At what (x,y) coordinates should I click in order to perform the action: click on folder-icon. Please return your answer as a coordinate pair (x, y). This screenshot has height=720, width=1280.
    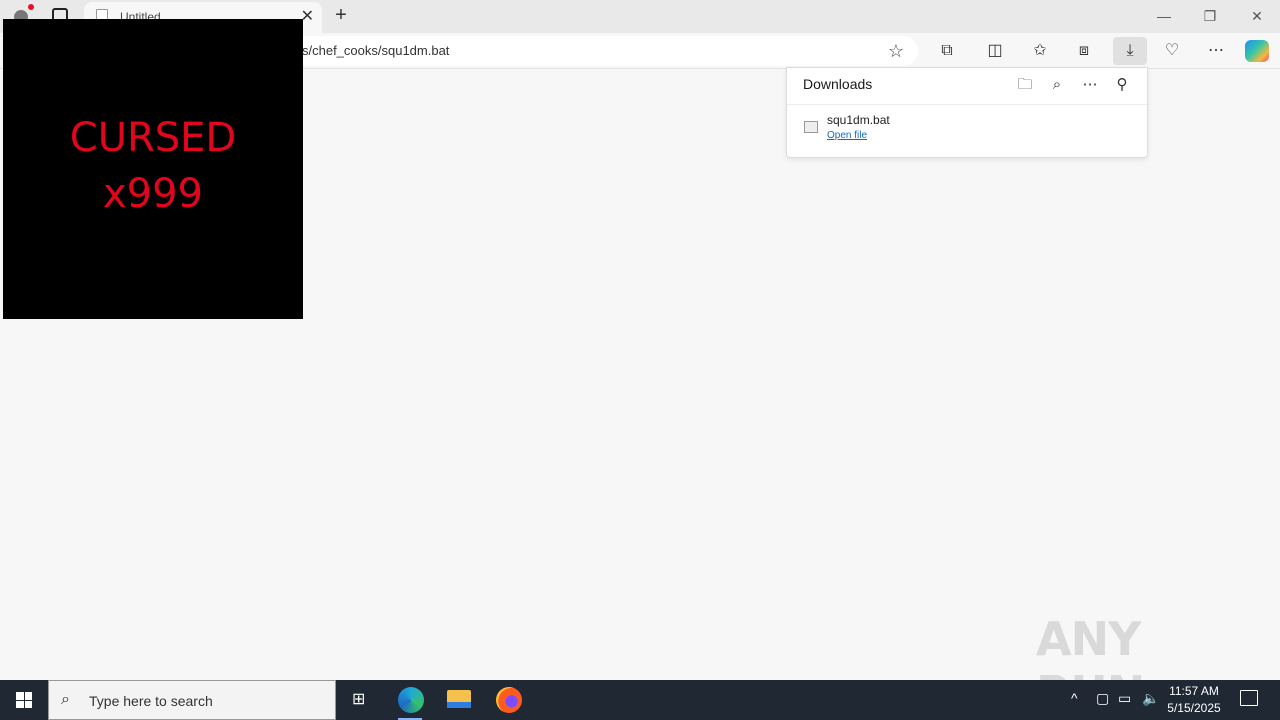
    Looking at the image, I should click on (459, 699).